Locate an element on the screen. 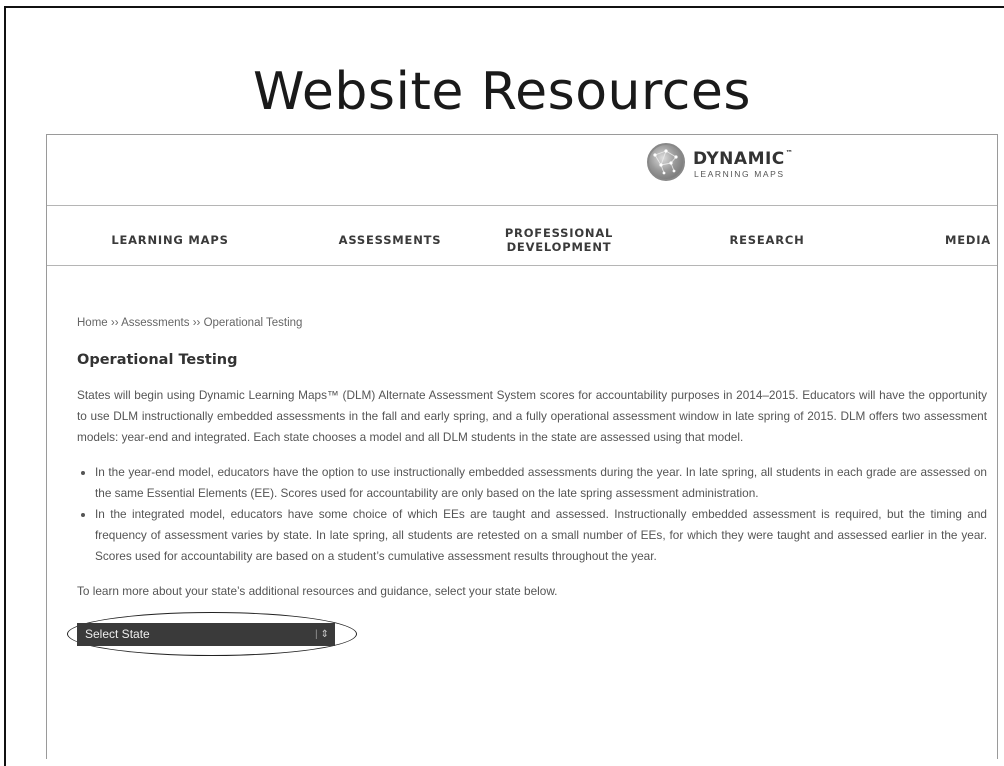 The height and width of the screenshot is (766, 1004). slide-title: Website Resources is located at coordinates (502, 92).